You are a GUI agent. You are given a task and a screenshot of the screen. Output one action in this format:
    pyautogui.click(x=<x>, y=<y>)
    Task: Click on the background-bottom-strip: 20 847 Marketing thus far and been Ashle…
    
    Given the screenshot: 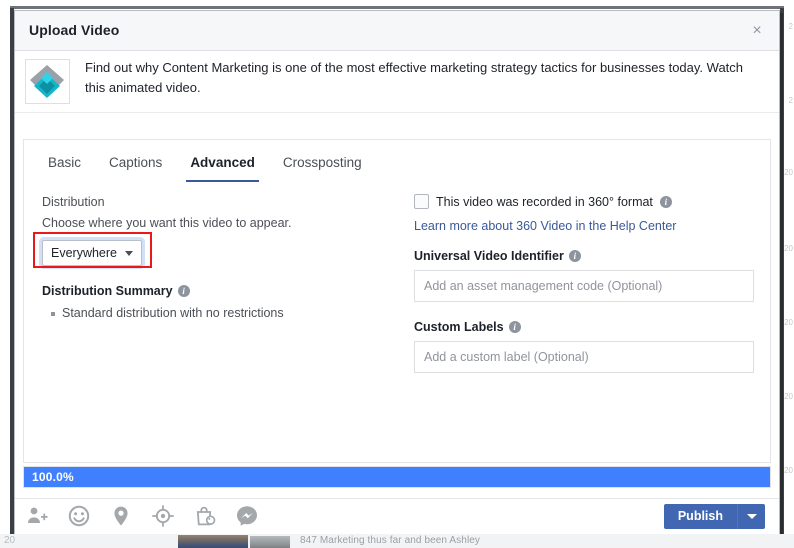 What is the action you would take?
    pyautogui.click(x=397, y=541)
    